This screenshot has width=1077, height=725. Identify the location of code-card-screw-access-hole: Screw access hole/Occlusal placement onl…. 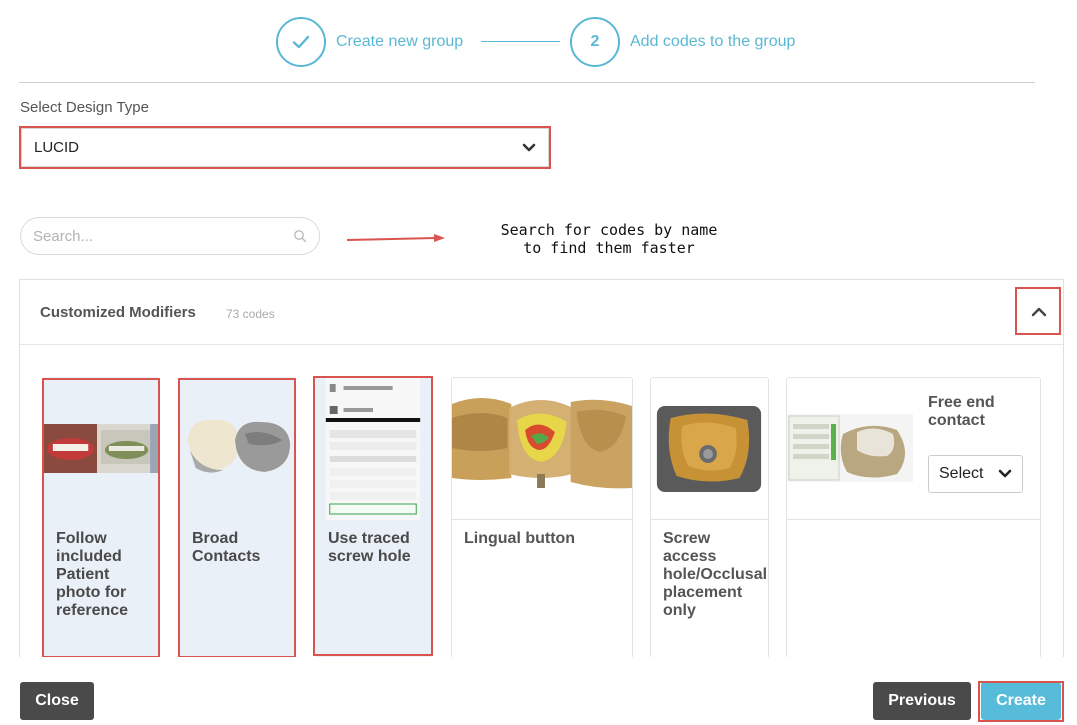
(709, 527).